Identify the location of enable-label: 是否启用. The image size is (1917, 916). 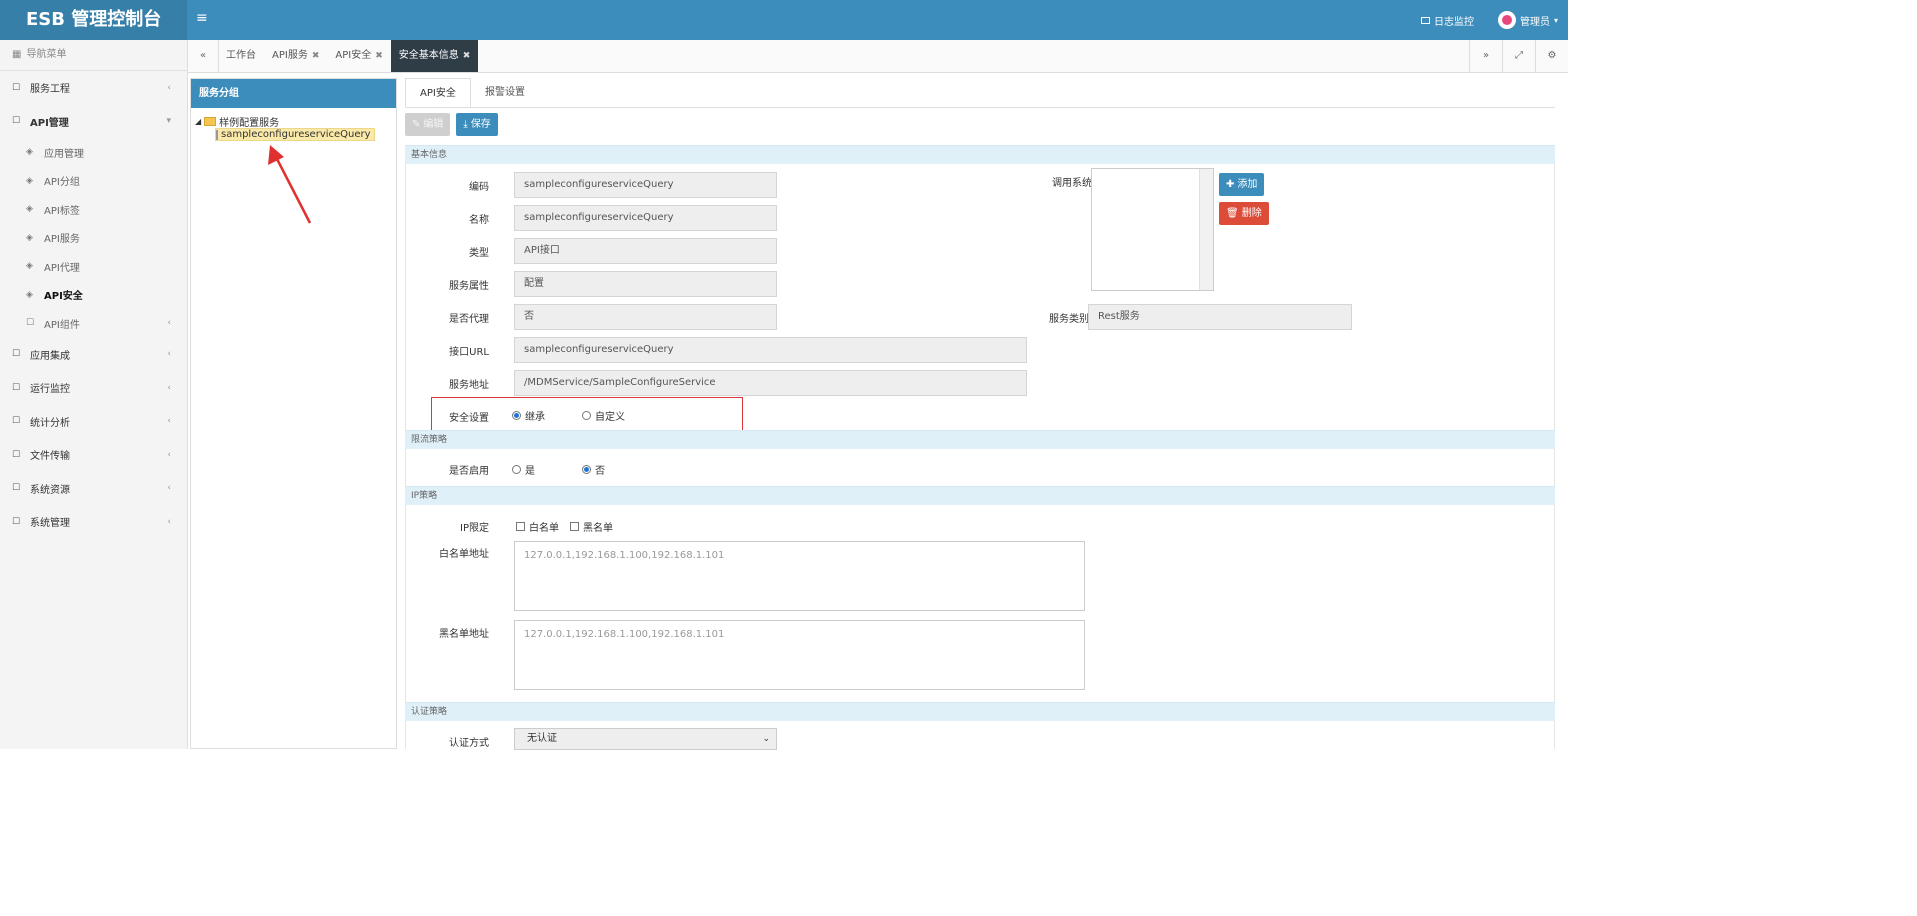
(469, 471).